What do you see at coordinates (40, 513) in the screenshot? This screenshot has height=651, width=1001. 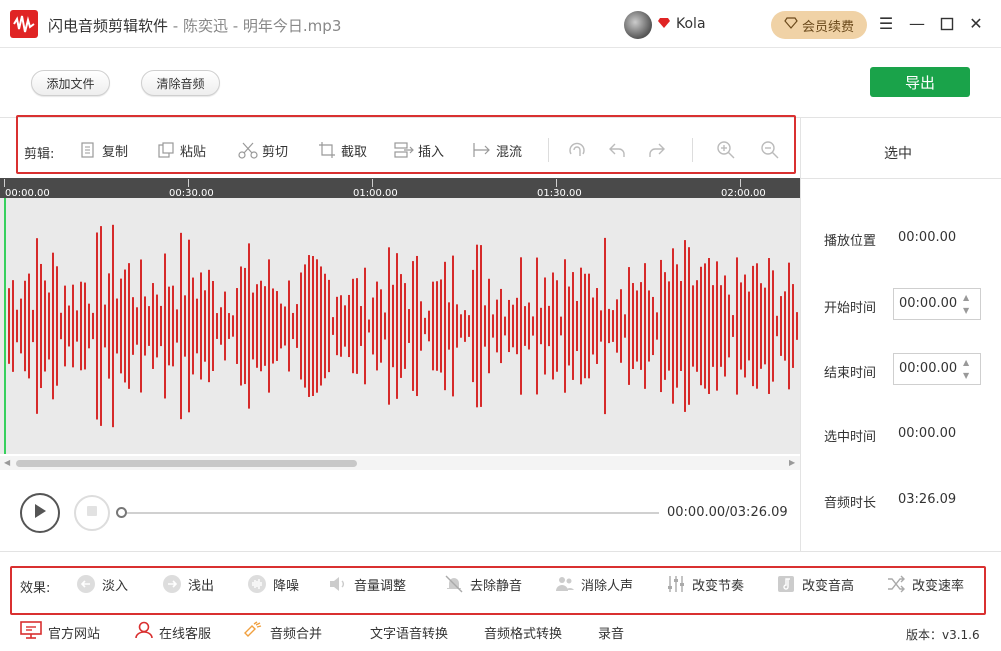 I see `play-button` at bounding box center [40, 513].